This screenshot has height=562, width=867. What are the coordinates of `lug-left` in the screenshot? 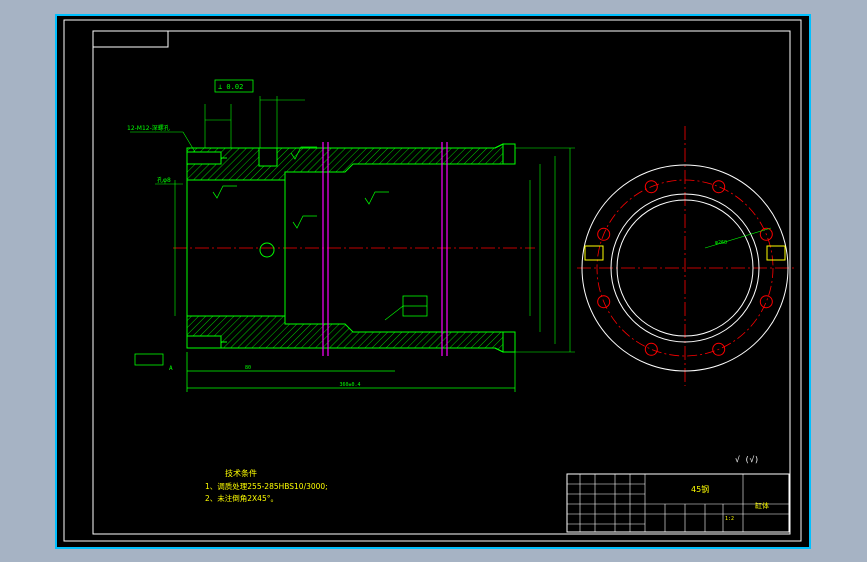 It's located at (594, 253).